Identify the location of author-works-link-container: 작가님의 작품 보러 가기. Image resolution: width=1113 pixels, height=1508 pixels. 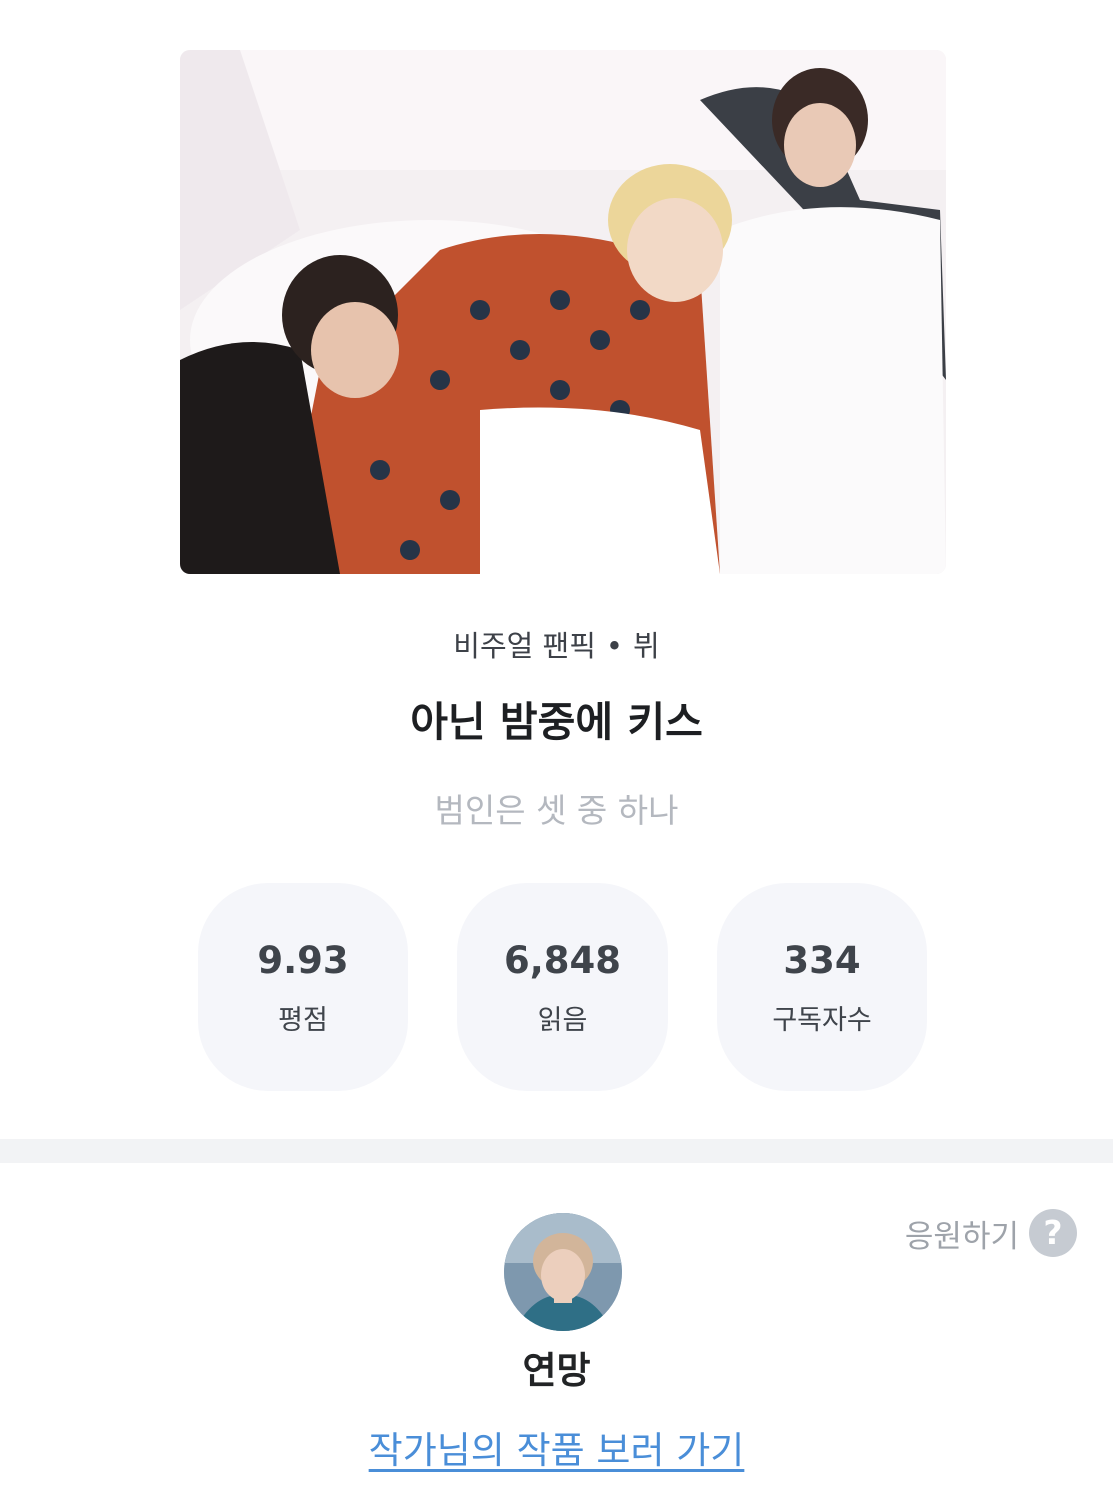
(556, 1451).